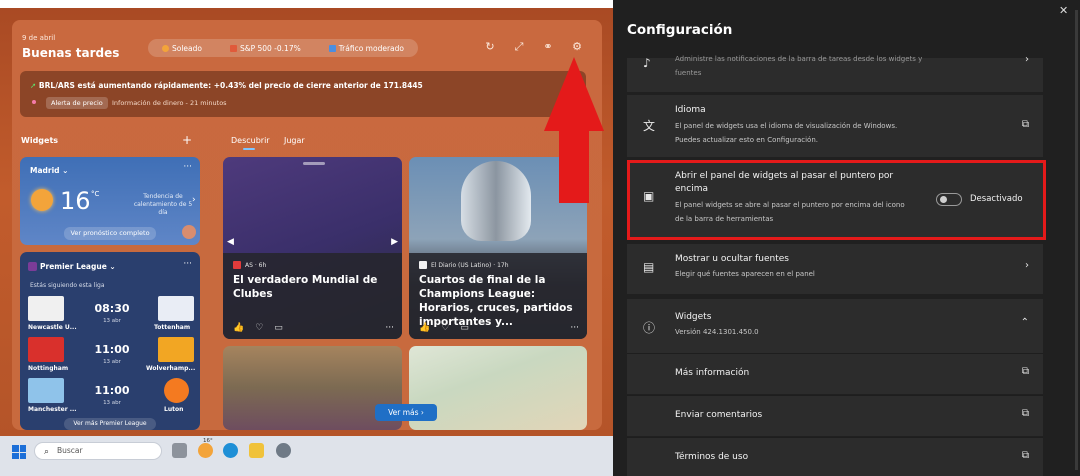 Image resolution: width=1080 pixels, height=476 pixels. Describe the element at coordinates (490, 47) in the screenshot. I see `refresh-icon: ↻` at that location.